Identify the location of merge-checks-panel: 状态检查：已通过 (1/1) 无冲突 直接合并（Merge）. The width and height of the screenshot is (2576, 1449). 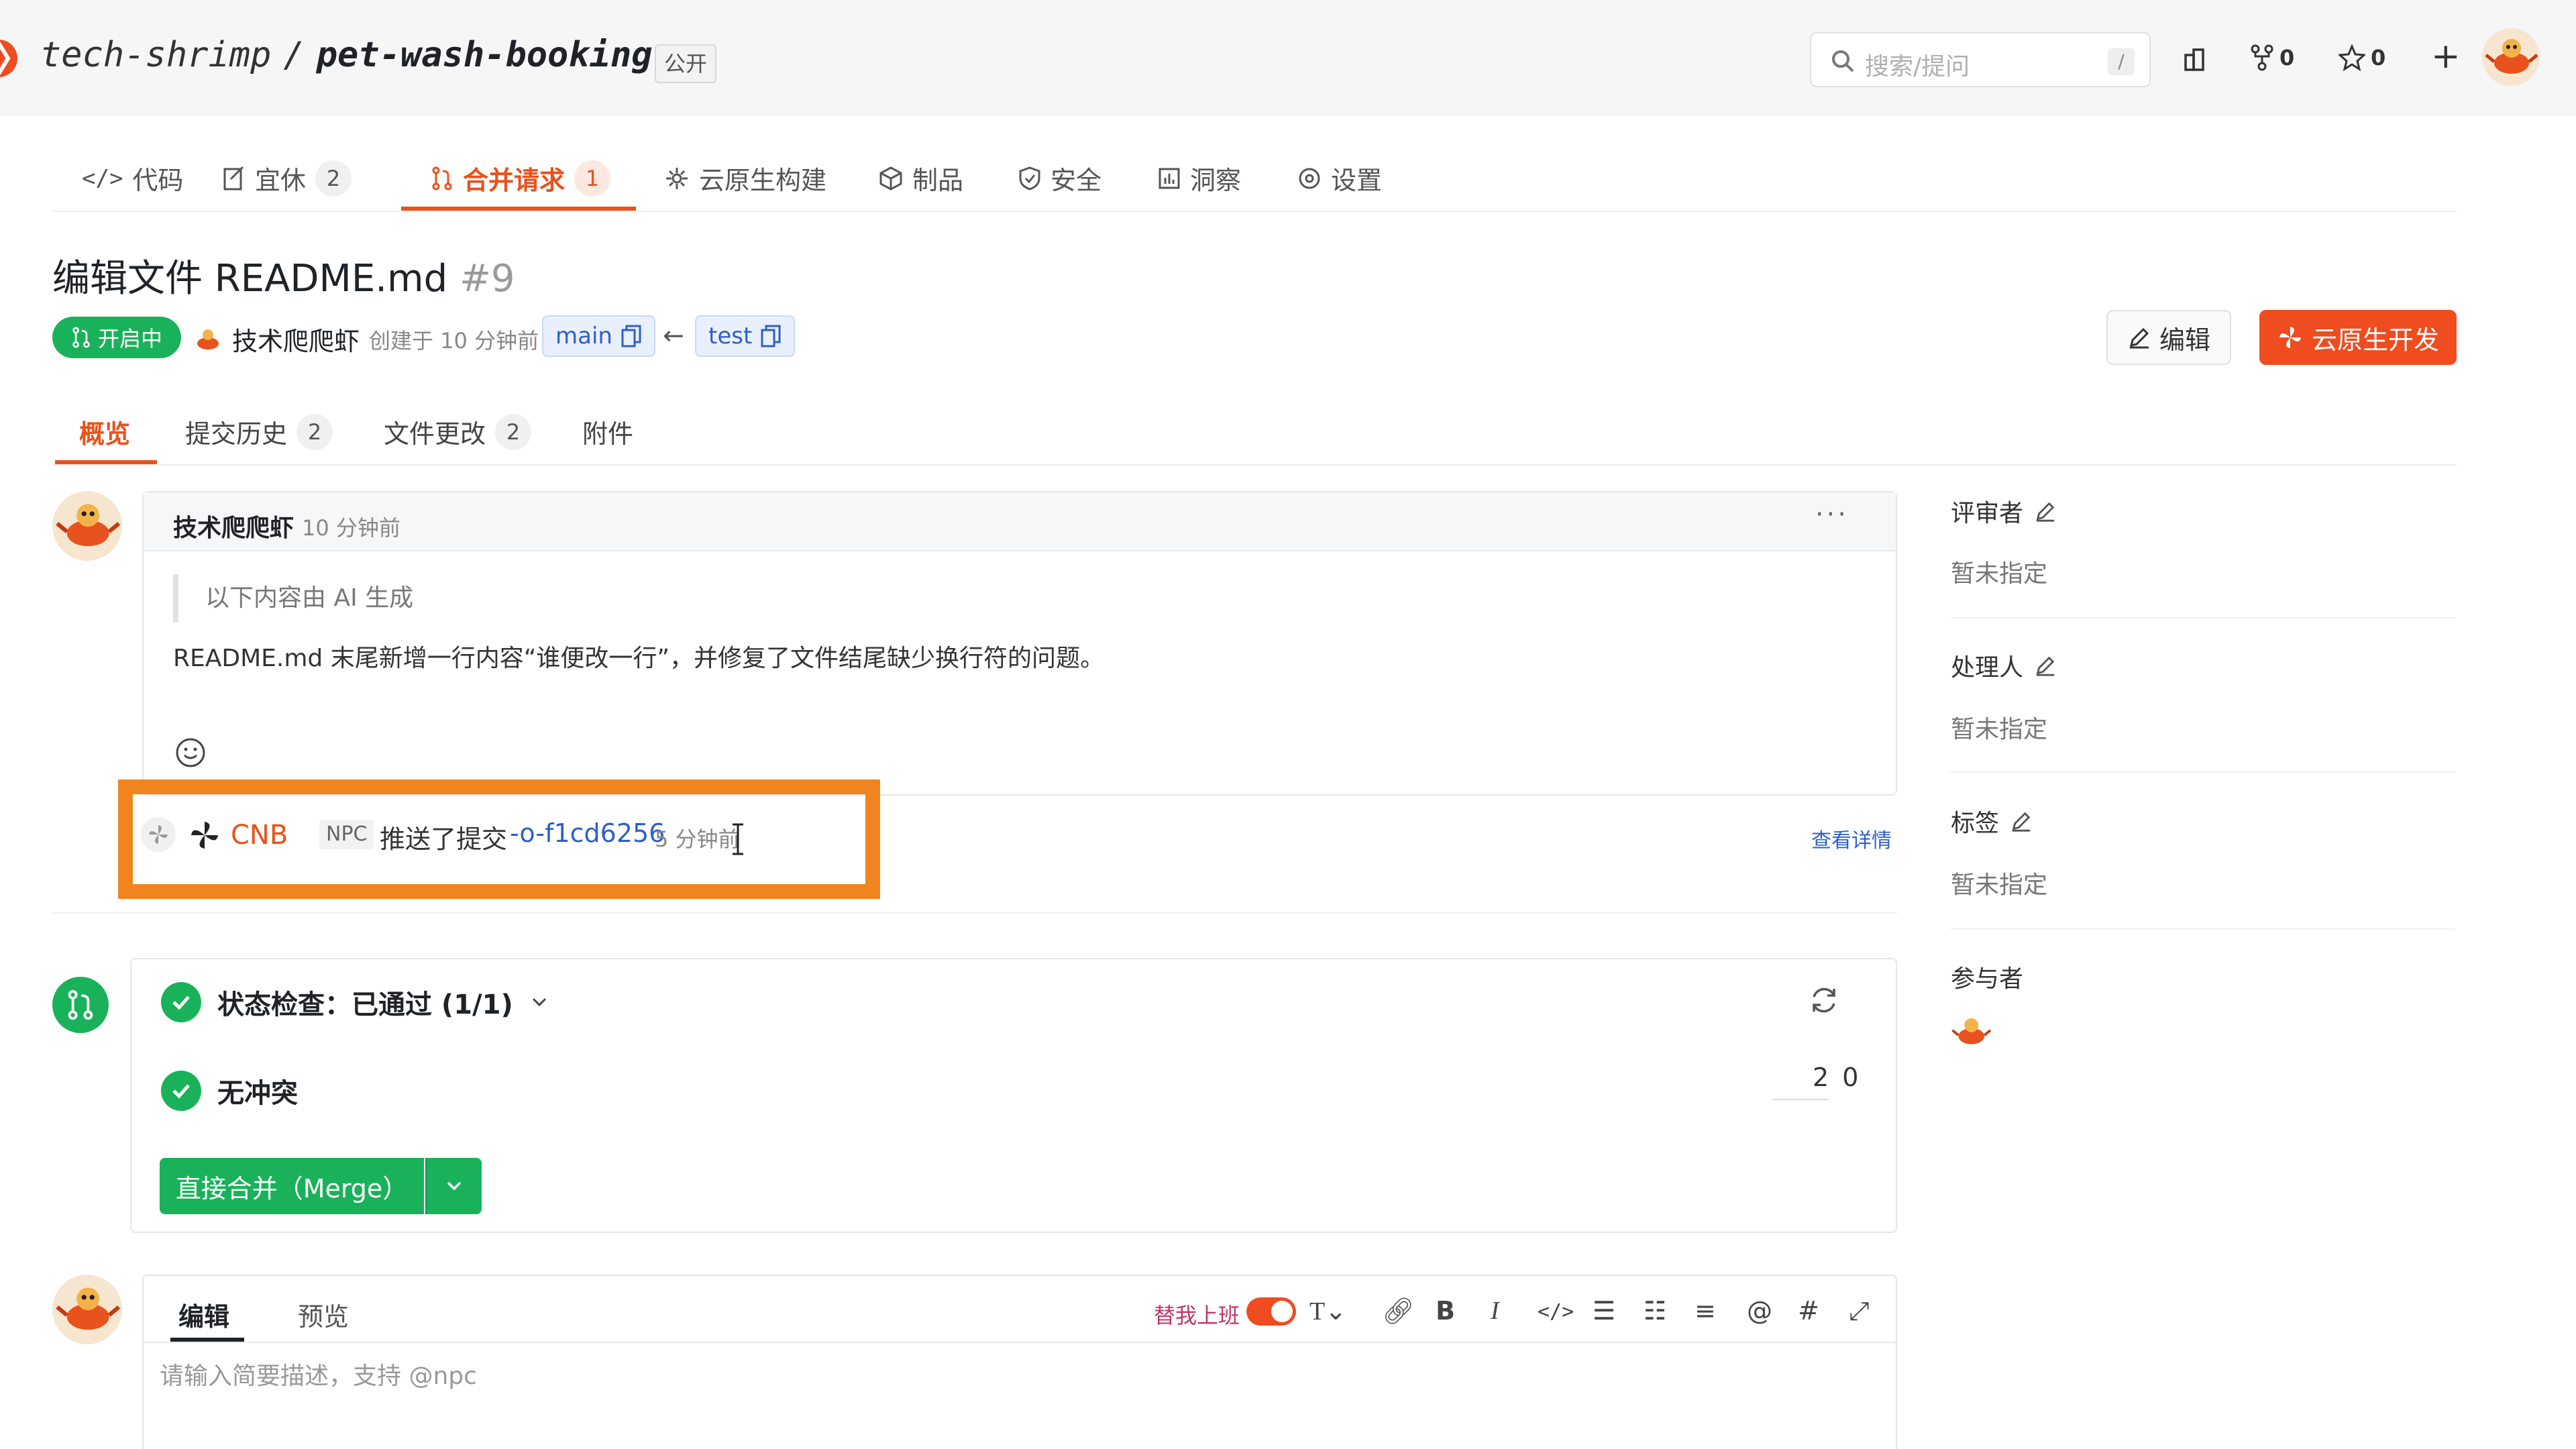
(1013, 1095).